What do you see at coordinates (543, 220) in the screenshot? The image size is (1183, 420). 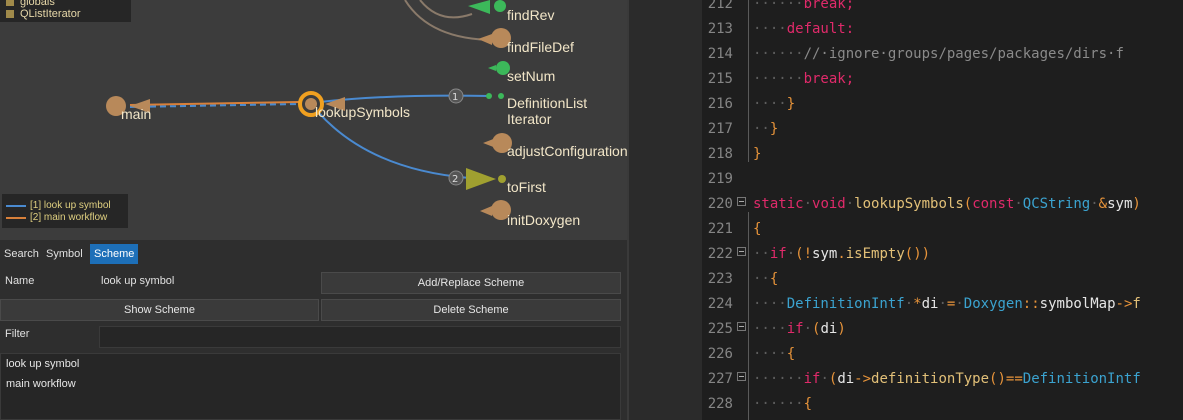 I see `node-label-initDoxygen: initDoxygen` at bounding box center [543, 220].